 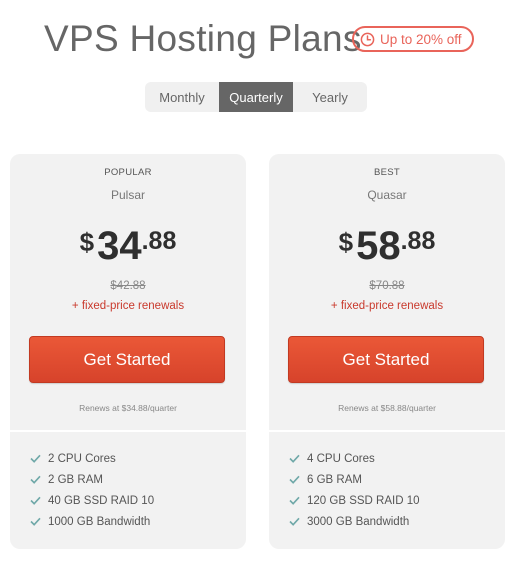 What do you see at coordinates (128, 408) in the screenshot?
I see `renews-text: Renews at $34.88/quarter` at bounding box center [128, 408].